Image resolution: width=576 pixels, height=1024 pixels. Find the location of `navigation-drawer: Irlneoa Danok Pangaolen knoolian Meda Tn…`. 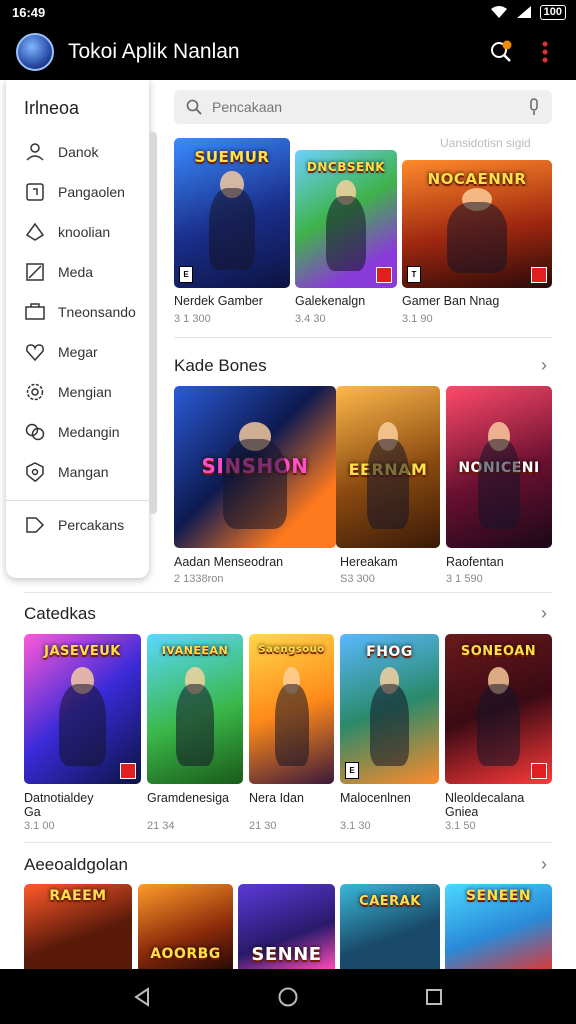

navigation-drawer: Irlneoa Danok Pangaolen knoolian Meda Tn… is located at coordinates (77, 329).